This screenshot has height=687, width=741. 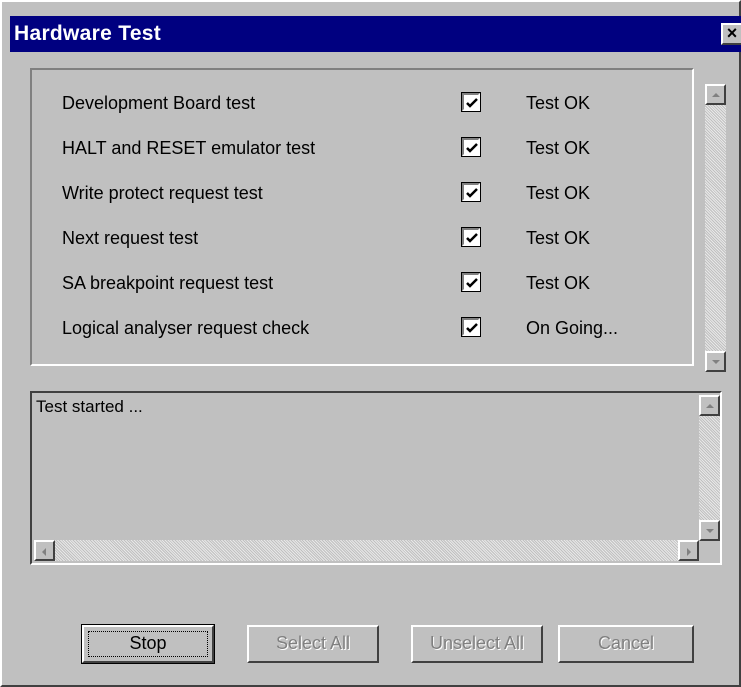 I want to click on scroll-up-button, so click(x=715, y=94).